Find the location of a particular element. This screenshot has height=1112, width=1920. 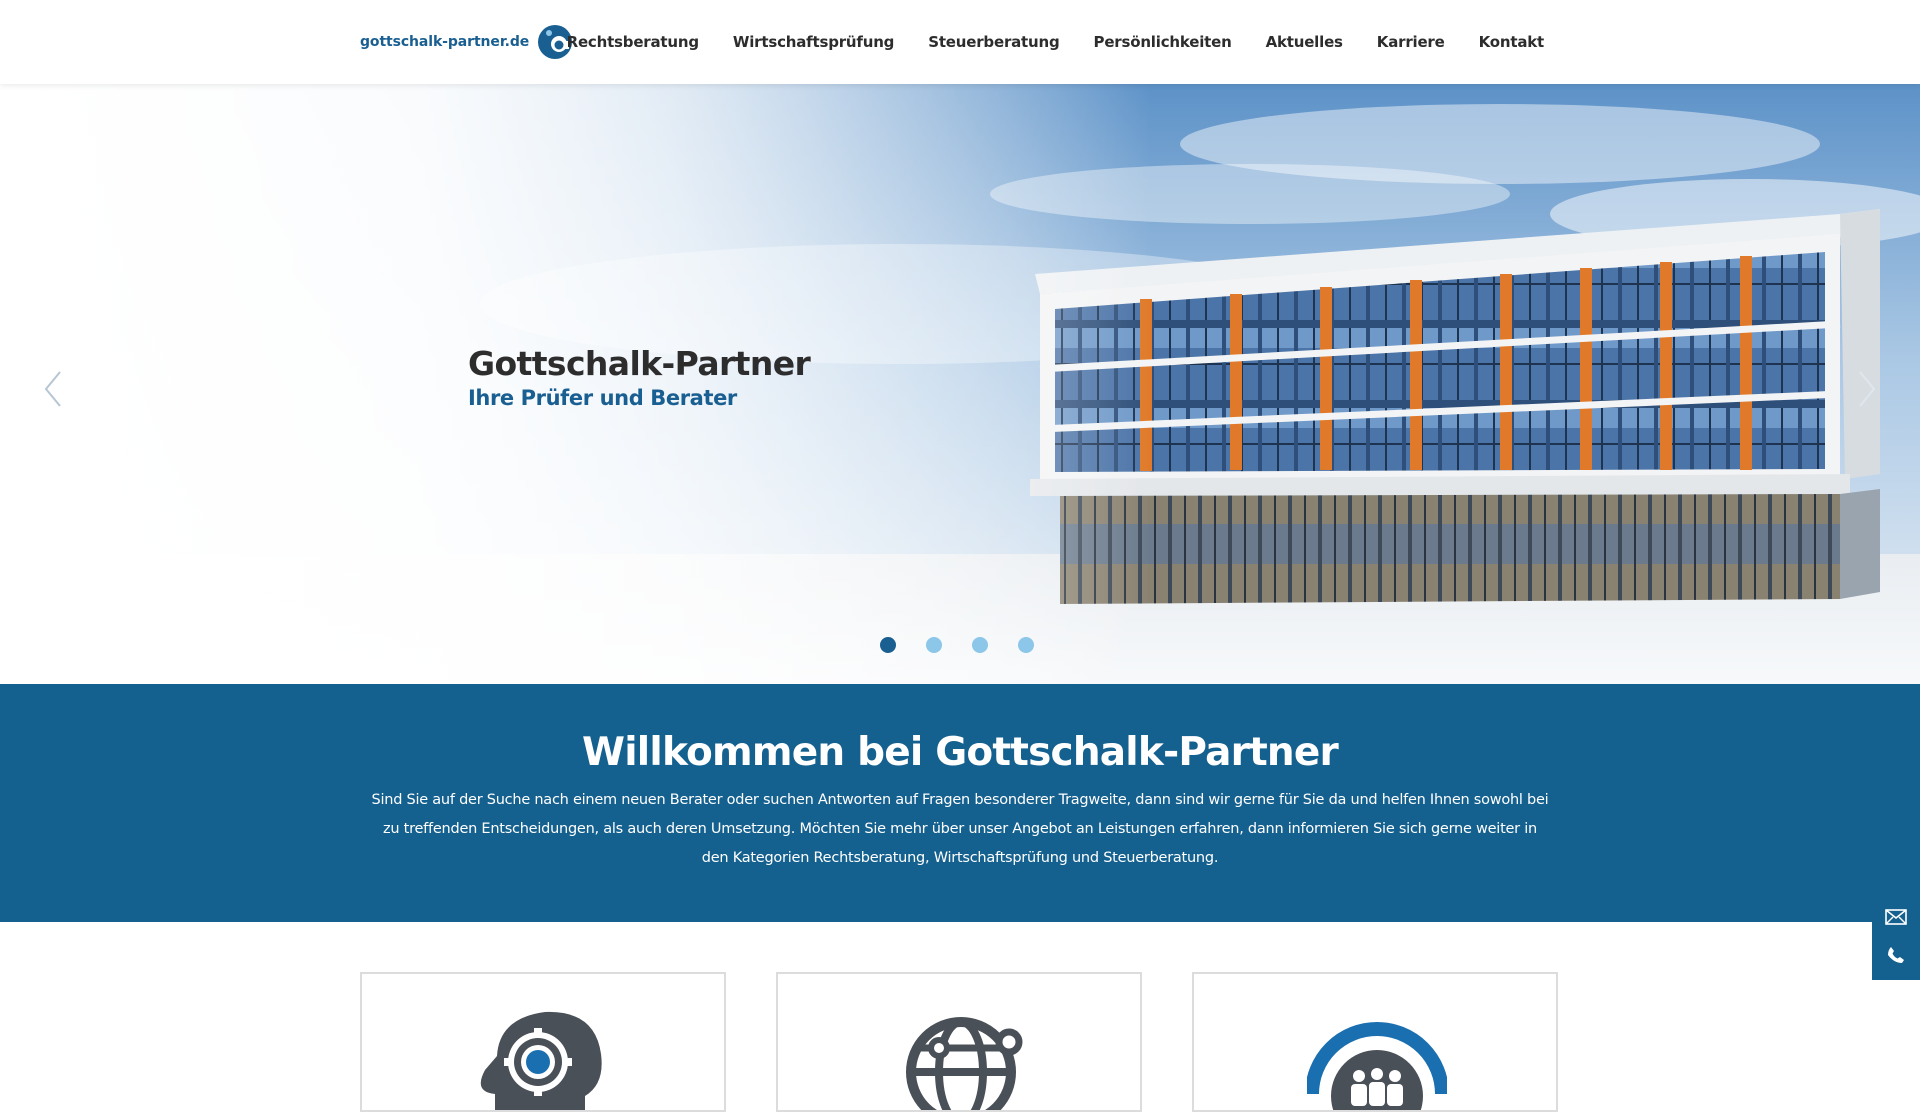

nav-item-aktuelles: Aktuelles is located at coordinates (1304, 42).